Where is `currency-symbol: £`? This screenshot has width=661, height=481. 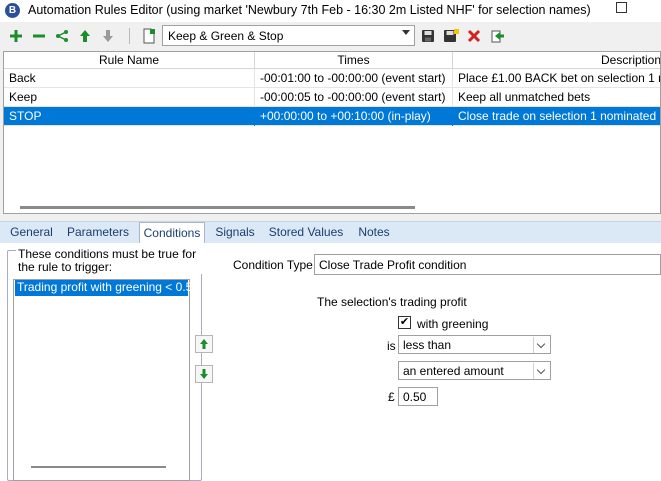
currency-symbol: £ is located at coordinates (391, 397).